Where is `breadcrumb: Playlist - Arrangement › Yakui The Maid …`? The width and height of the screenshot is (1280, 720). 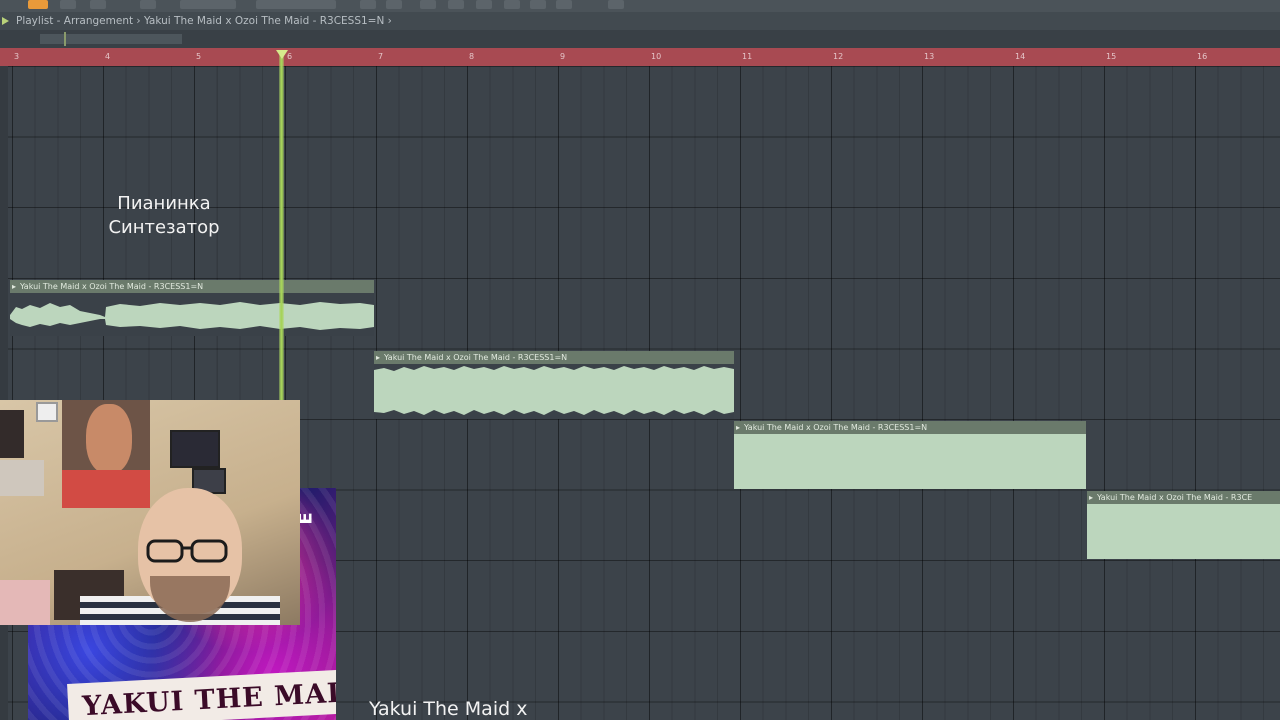
breadcrumb: Playlist - Arrangement › Yakui The Maid … is located at coordinates (204, 21).